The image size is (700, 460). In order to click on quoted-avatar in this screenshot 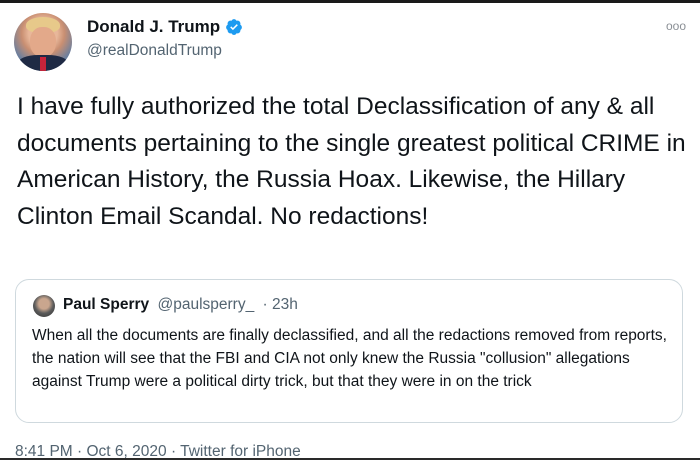, I will do `click(44, 306)`.